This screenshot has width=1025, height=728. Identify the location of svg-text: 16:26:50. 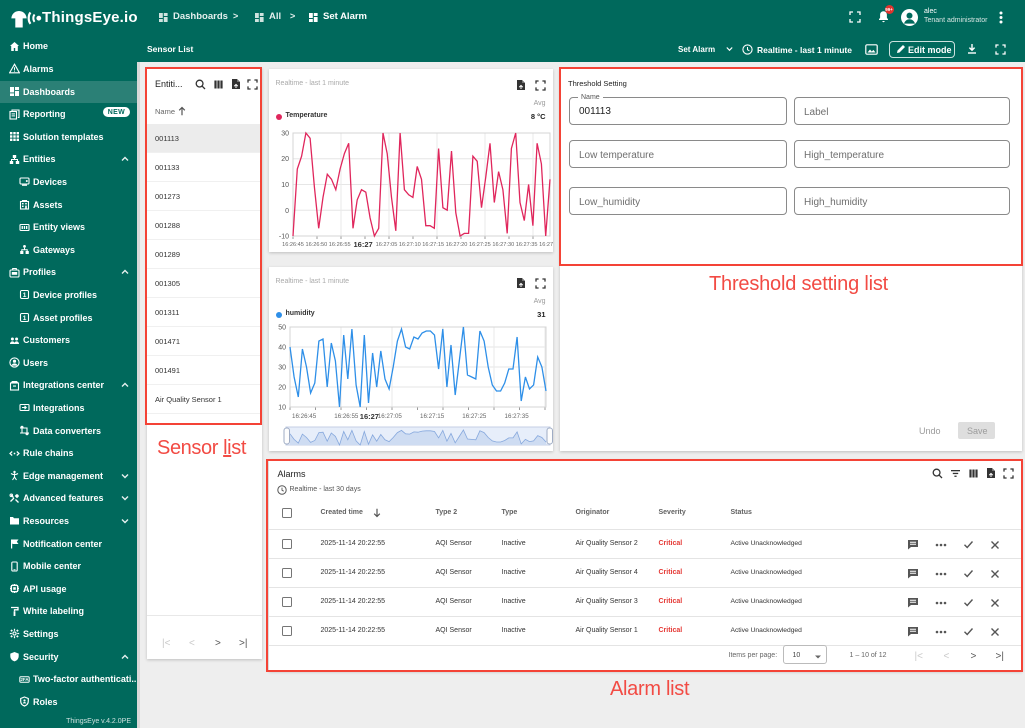
(316, 245).